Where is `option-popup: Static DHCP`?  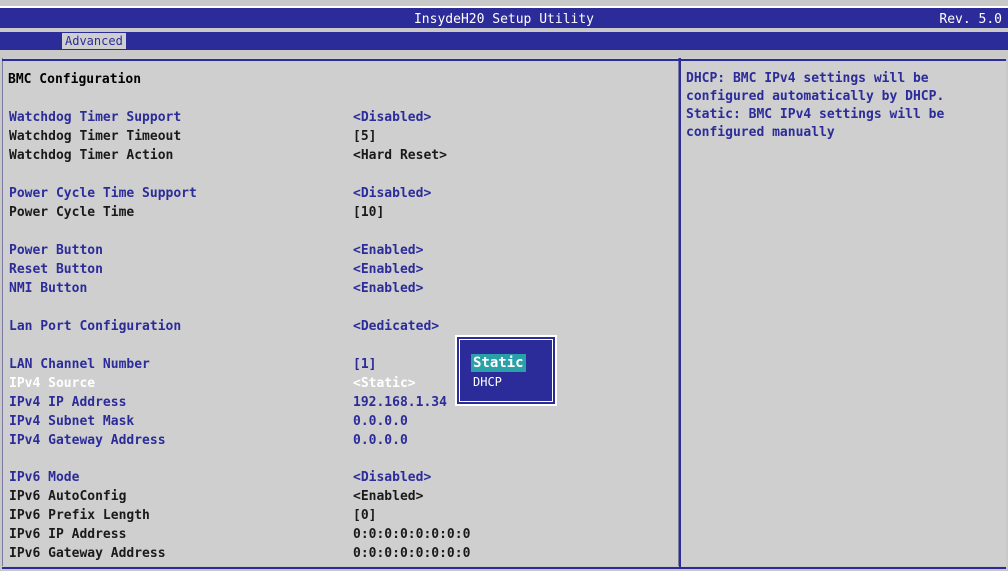
option-popup: Static DHCP is located at coordinates (506, 370).